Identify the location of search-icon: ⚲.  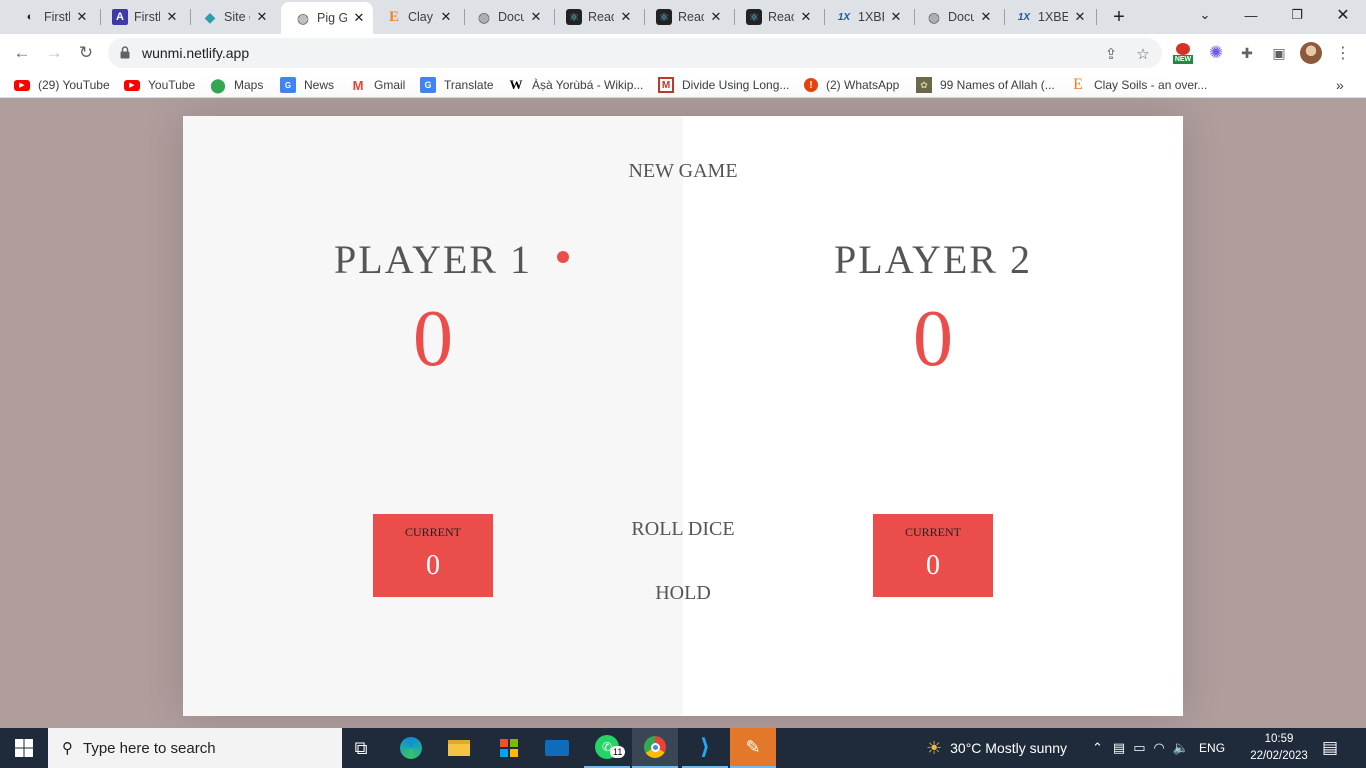
(67, 748).